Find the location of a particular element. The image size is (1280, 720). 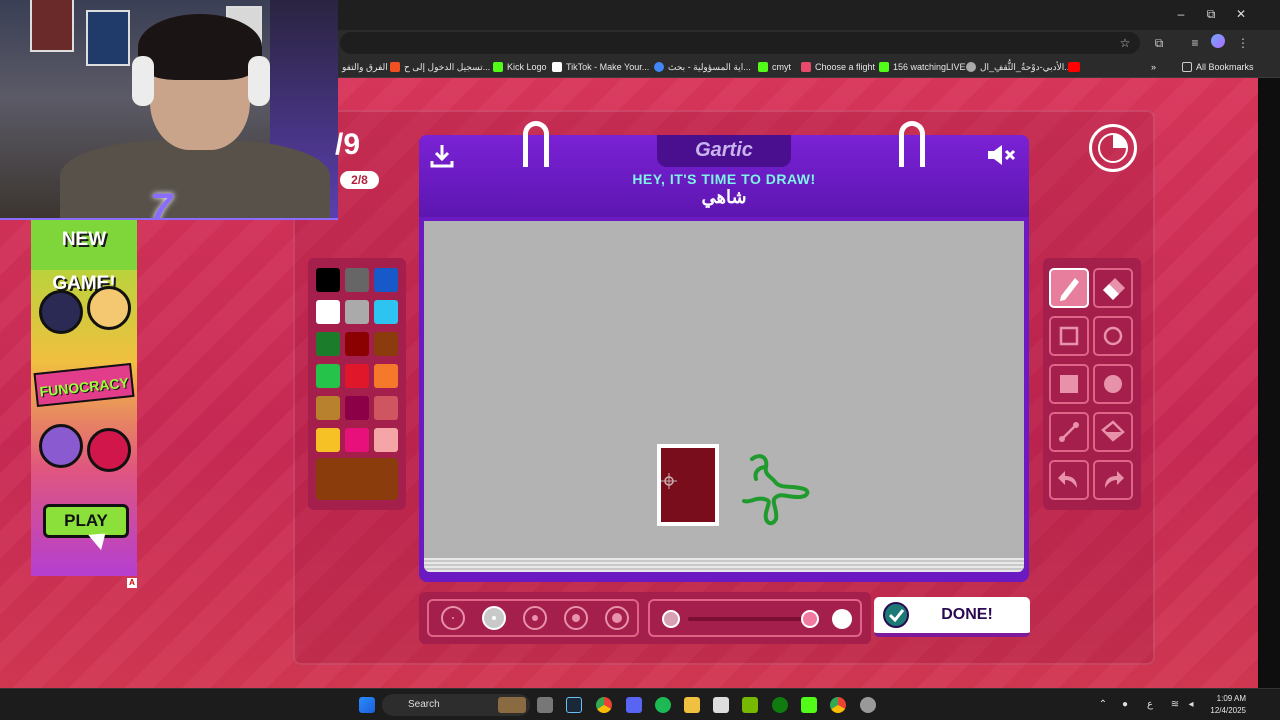

microphone-icon: ● is located at coordinates (1125, 705).